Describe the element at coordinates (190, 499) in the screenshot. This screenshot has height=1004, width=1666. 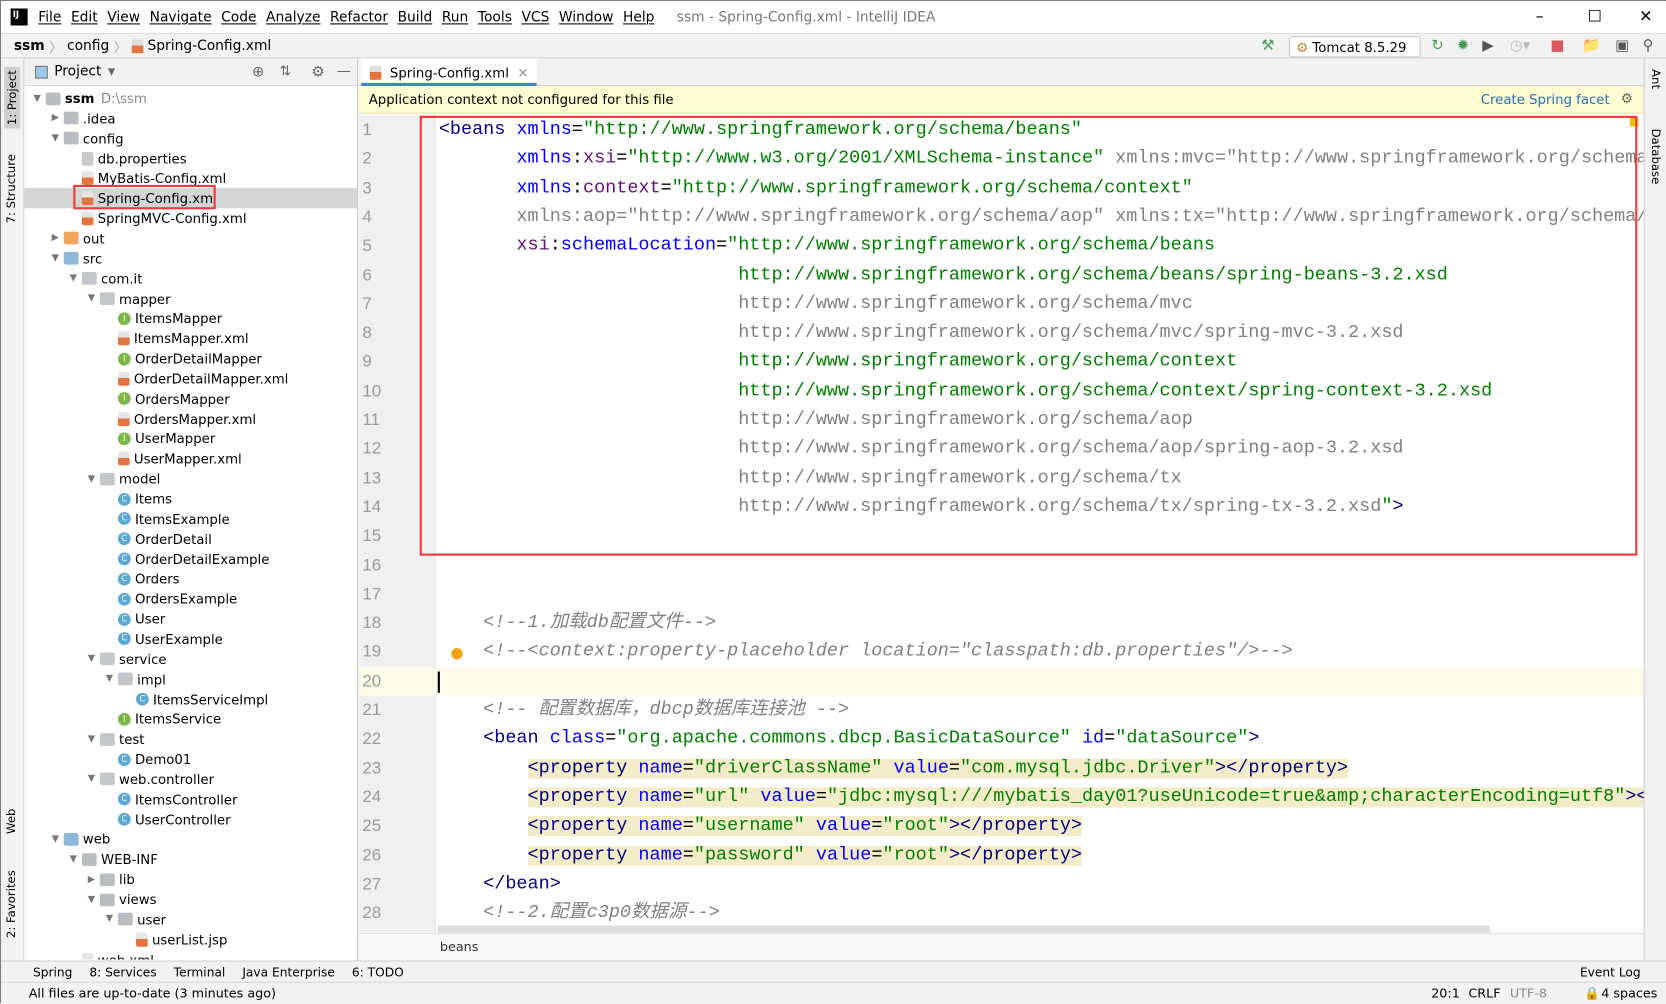
I see `tree-item: C Items` at that location.